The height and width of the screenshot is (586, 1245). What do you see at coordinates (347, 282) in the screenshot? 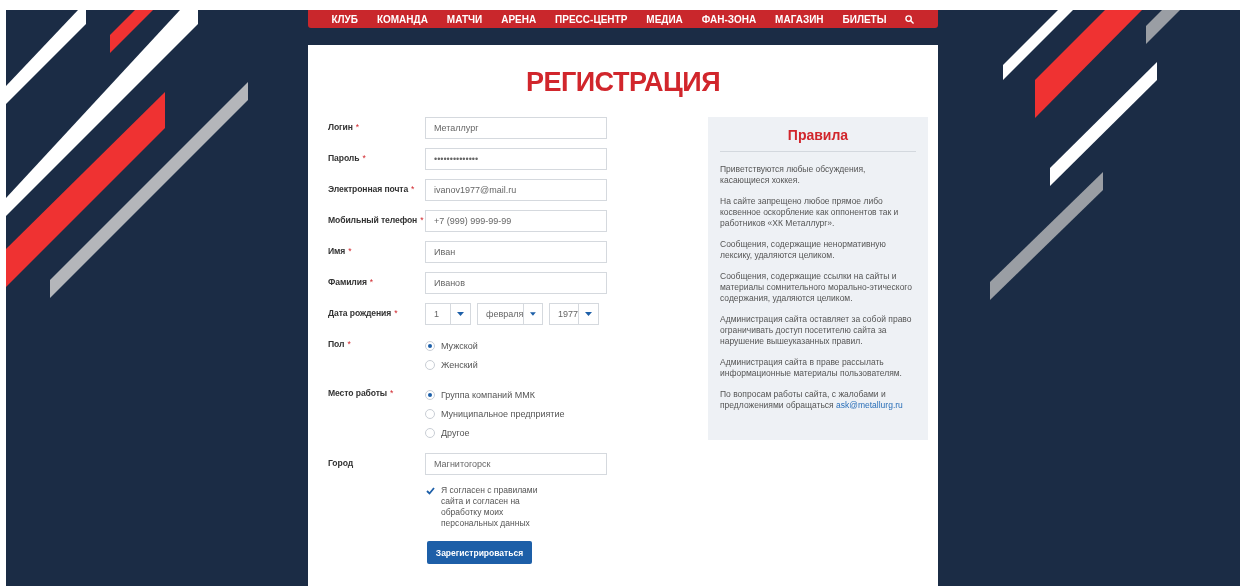
I see `field-label: Фамилия` at bounding box center [347, 282].